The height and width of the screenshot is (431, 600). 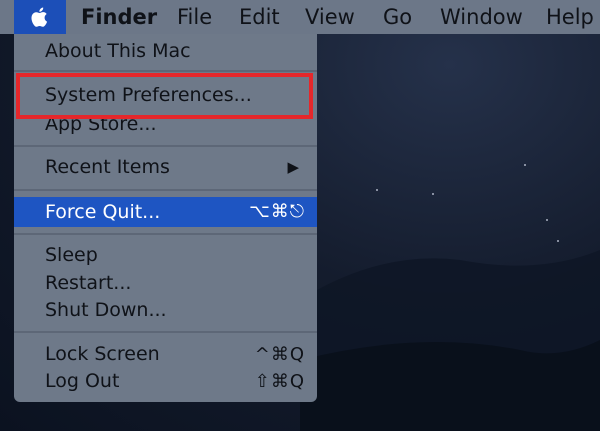 I want to click on menu-go: Go, so click(x=397, y=17).